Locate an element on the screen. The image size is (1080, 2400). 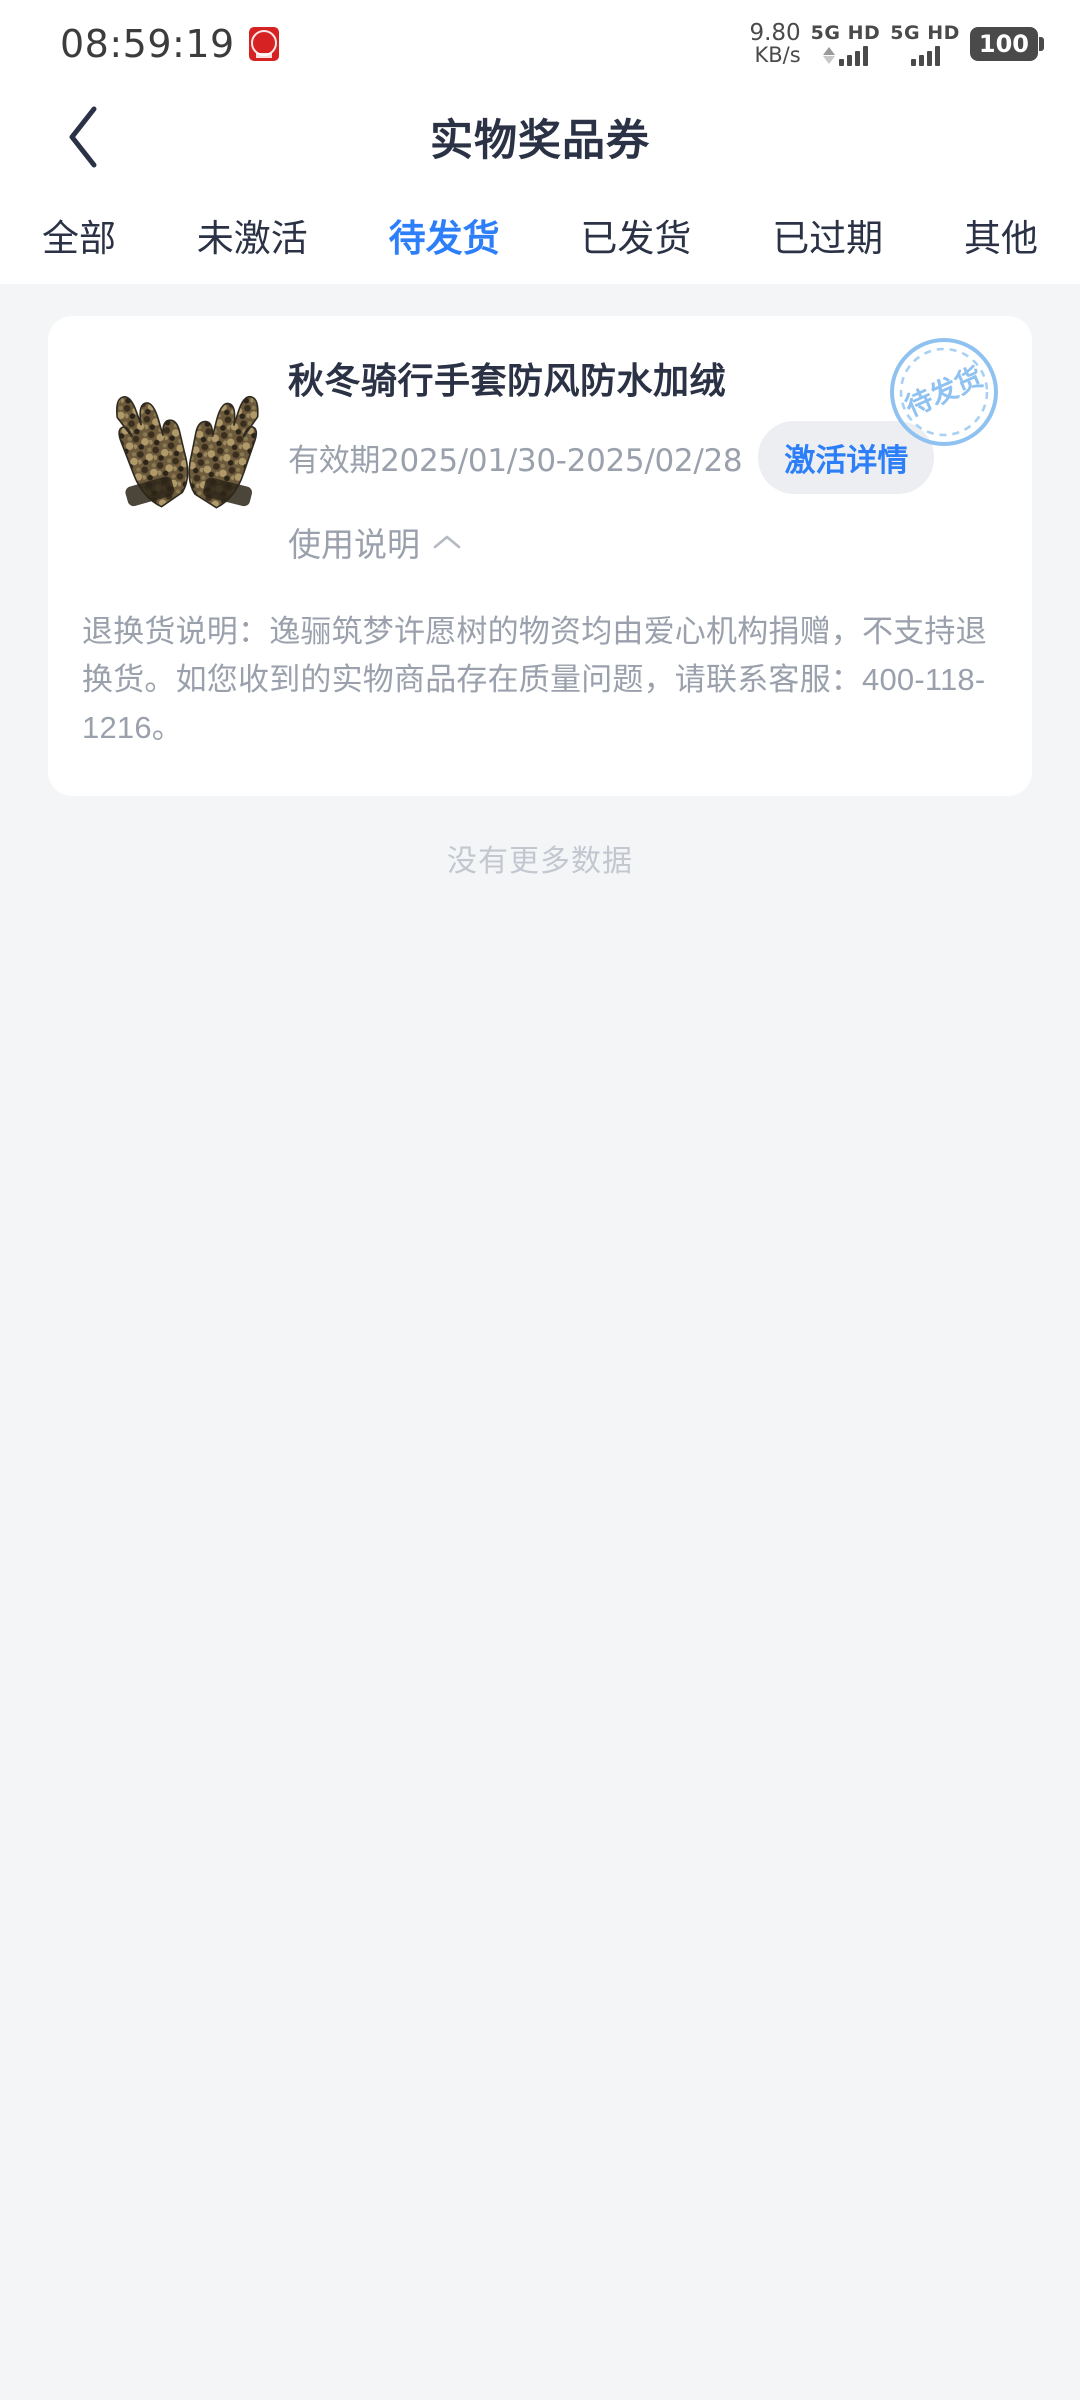
validity-period: 有效期2025/01/30-2025/02/28 is located at coordinates (515, 461).